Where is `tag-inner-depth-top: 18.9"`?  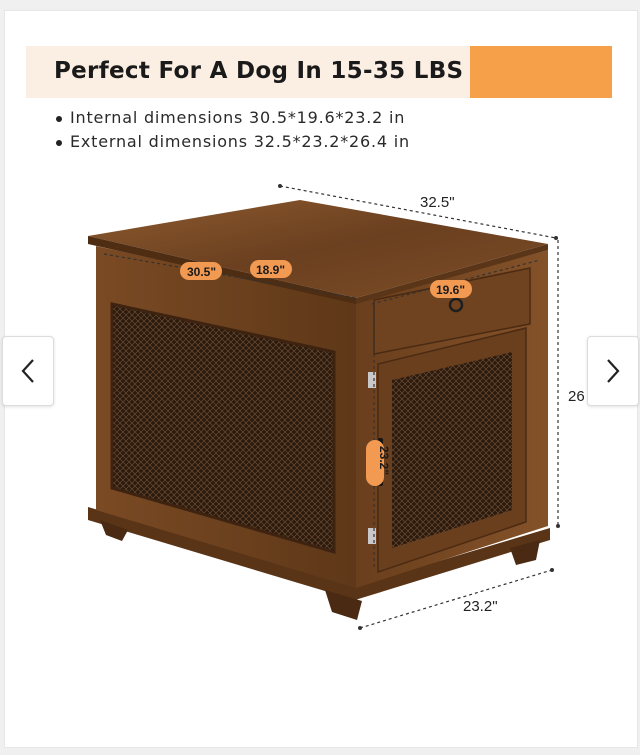
tag-inner-depth-top: 18.9" is located at coordinates (271, 269).